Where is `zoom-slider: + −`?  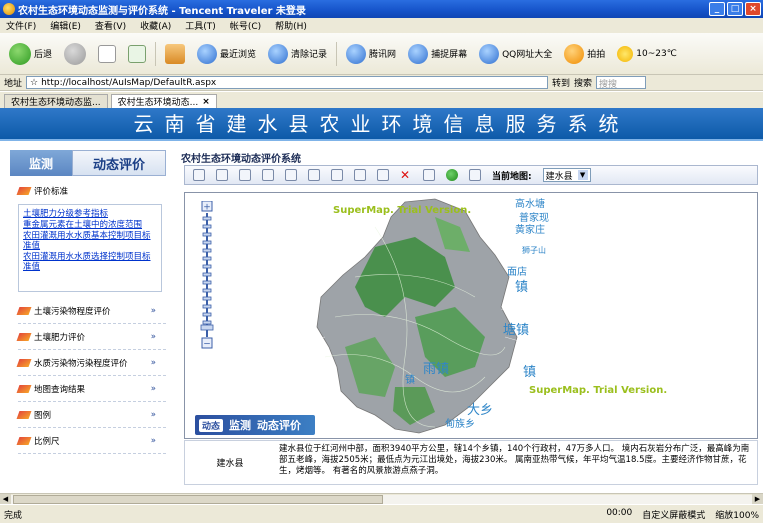
zoom-slider: + − is located at coordinates (207, 275).